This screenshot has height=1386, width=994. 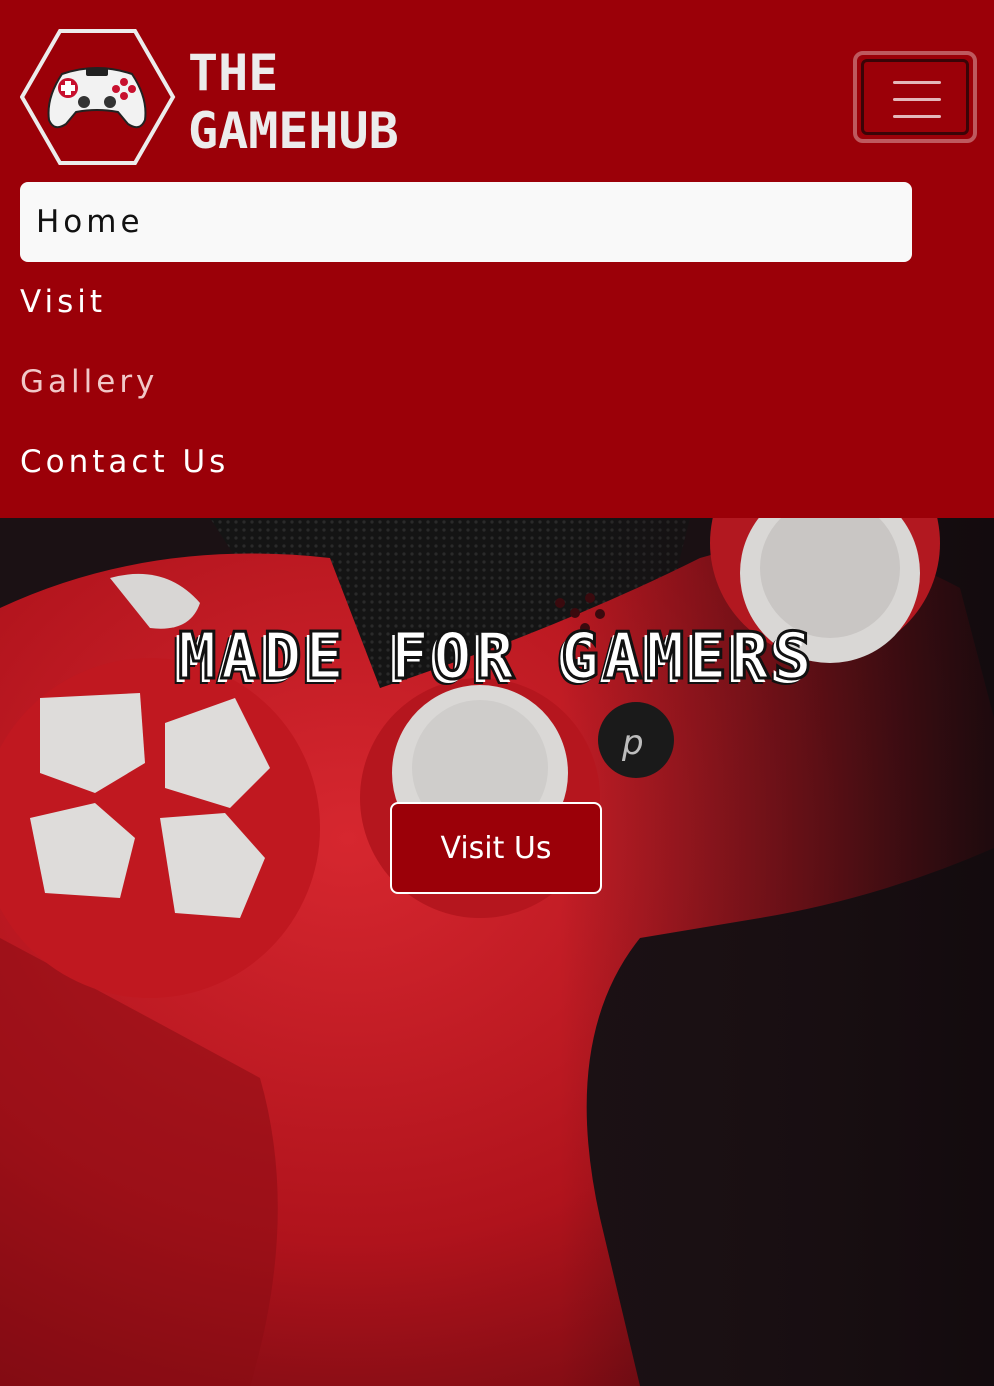 I want to click on nav-item-home: Home, so click(x=466, y=222).